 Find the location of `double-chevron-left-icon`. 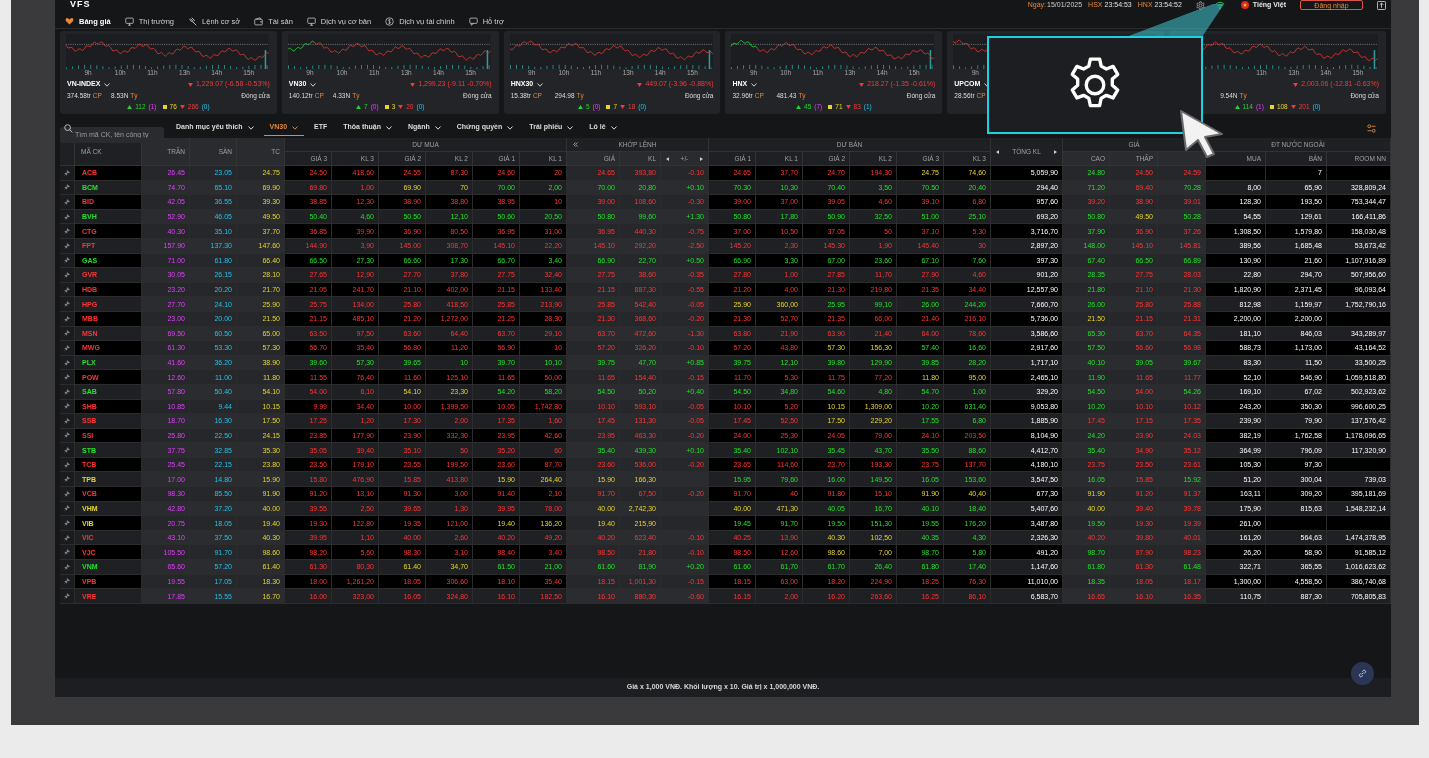

double-chevron-left-icon is located at coordinates (575, 144).